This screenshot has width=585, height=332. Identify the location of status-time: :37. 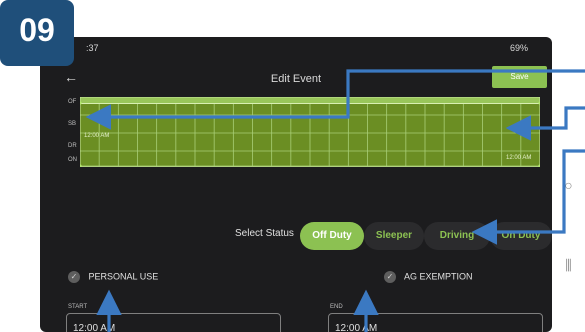
(92, 48).